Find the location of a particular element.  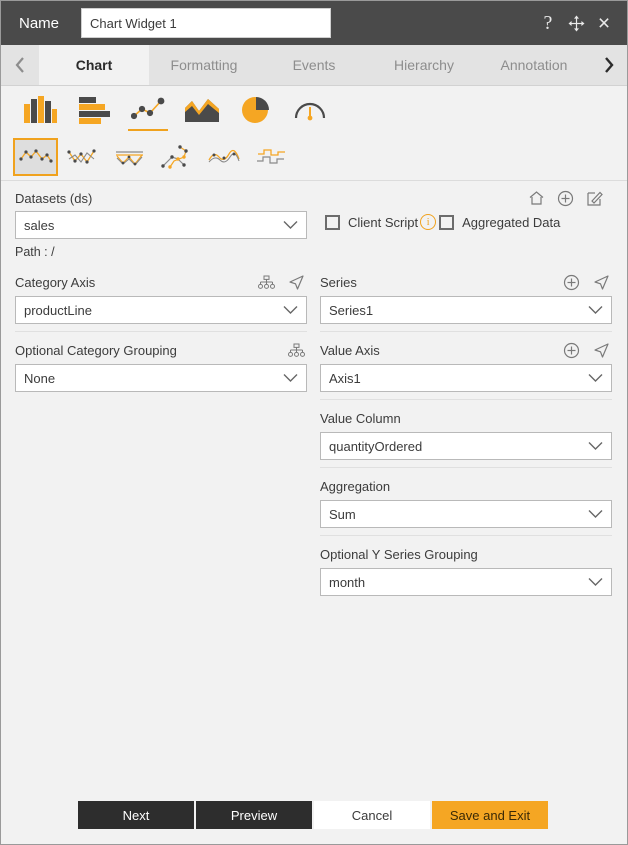

optional-y-series-grouping-value: month is located at coordinates (347, 582).